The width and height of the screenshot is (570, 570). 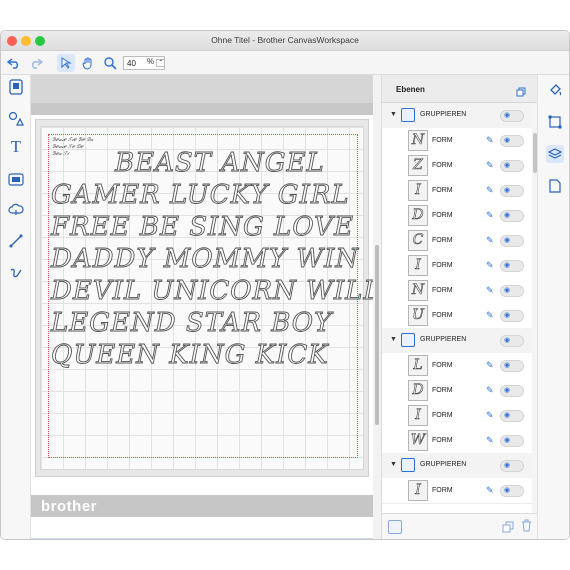 What do you see at coordinates (218, 355) in the screenshot?
I see `word-row: QUEEN KING KICK` at bounding box center [218, 355].